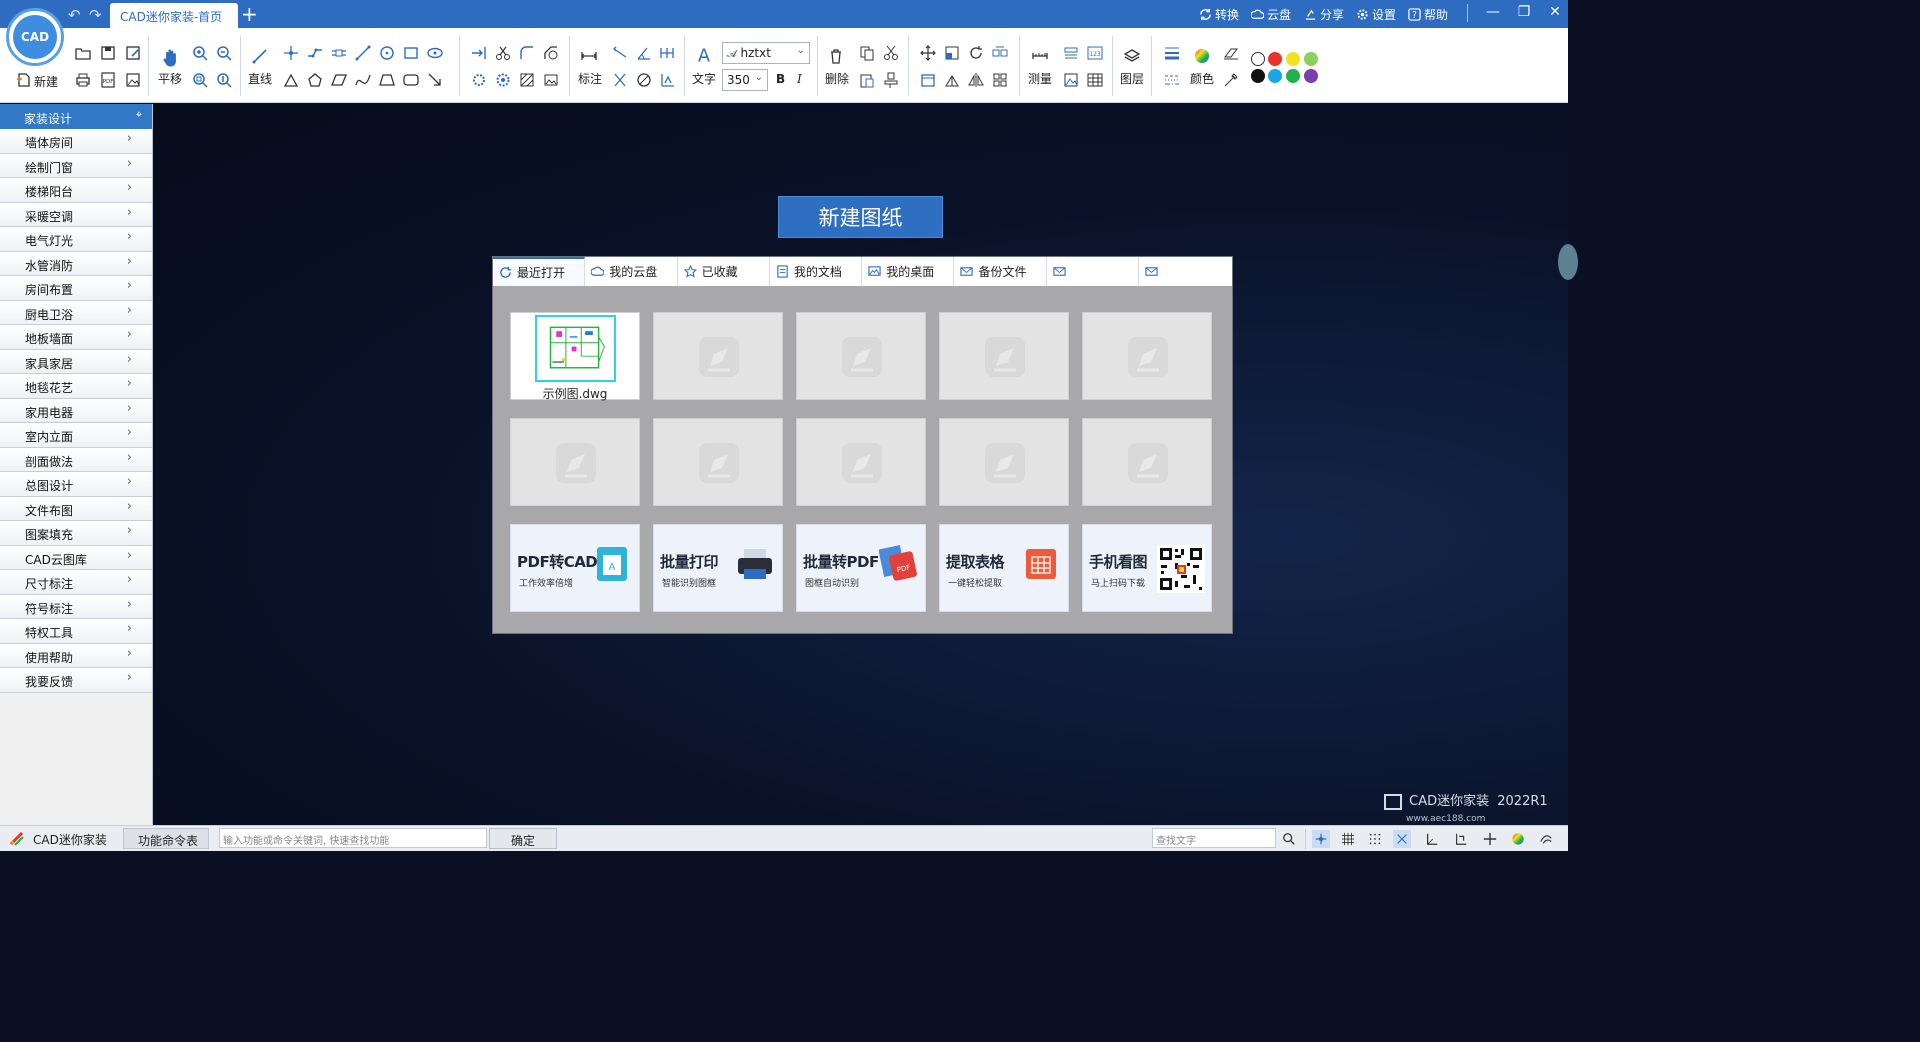 This screenshot has height=1042, width=1920. I want to click on circle-icon, so click(387, 53).